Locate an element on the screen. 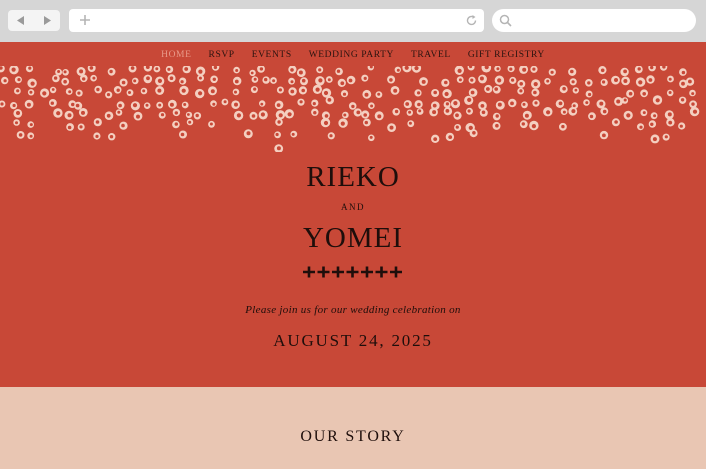 This screenshot has width=706, height=469. reload-icon is located at coordinates (471, 20).